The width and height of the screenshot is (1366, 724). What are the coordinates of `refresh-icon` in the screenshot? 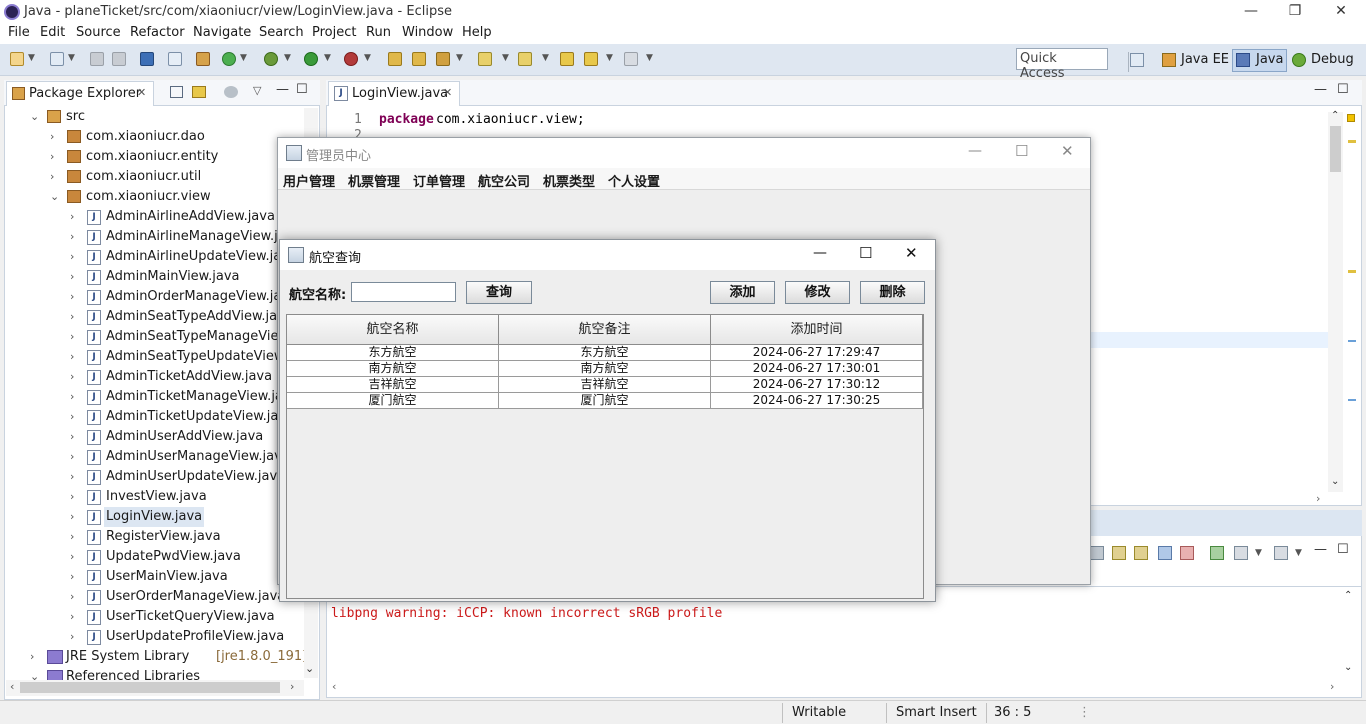 It's located at (229, 59).